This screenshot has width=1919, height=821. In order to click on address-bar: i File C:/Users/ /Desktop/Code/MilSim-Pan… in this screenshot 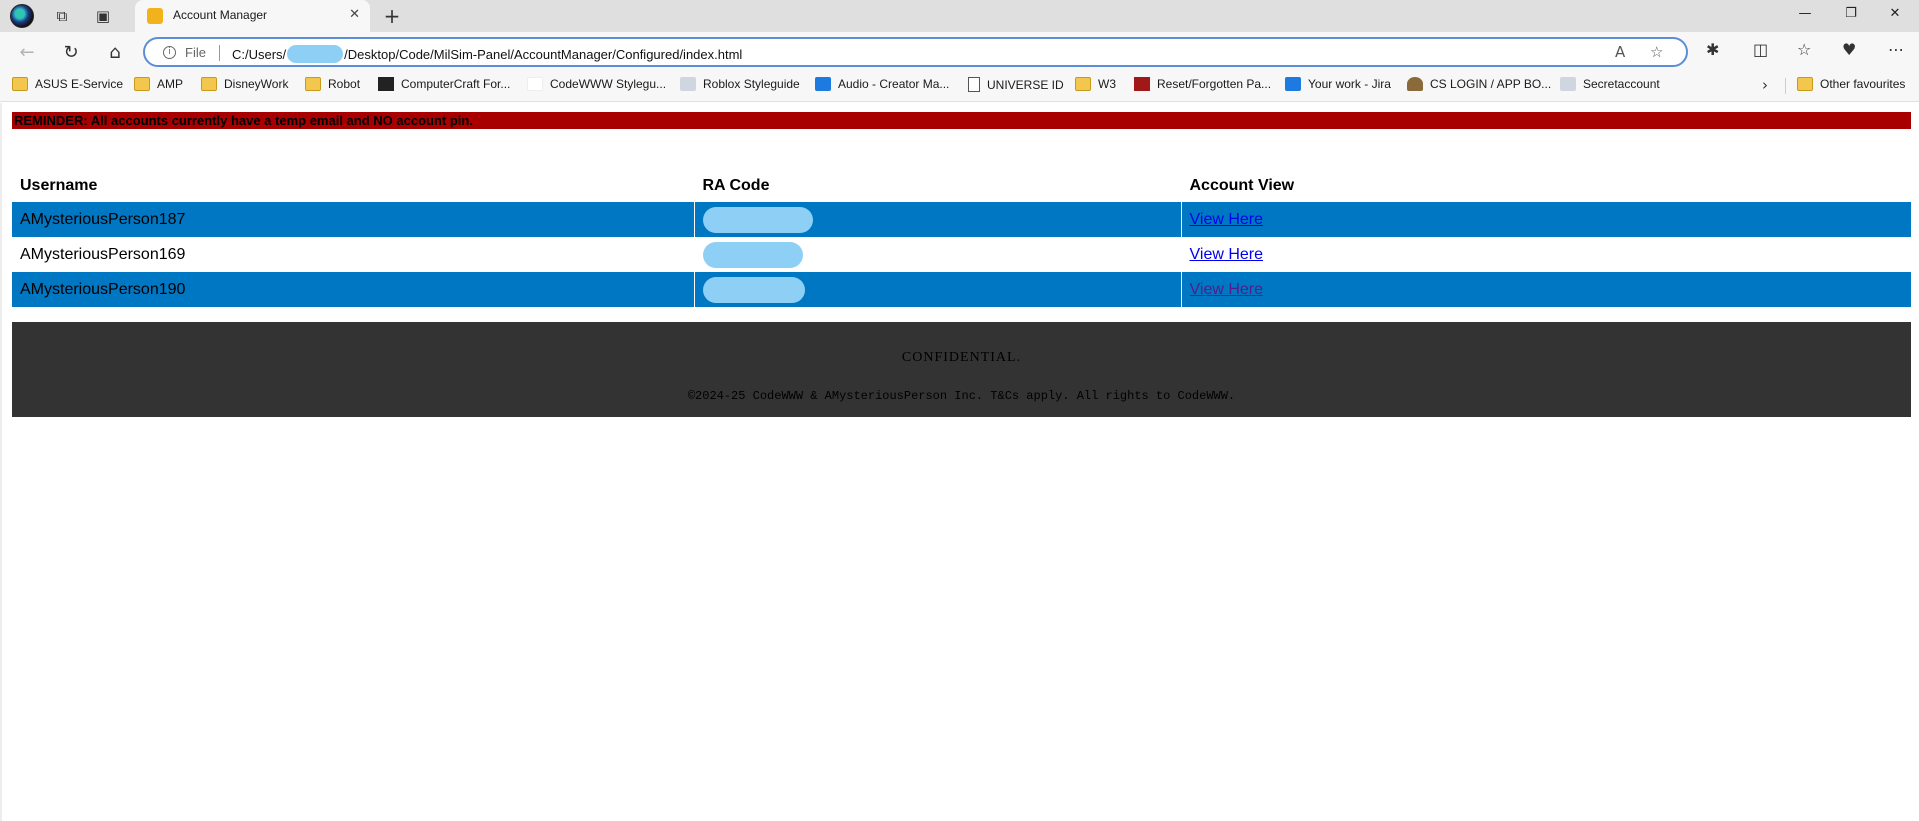, I will do `click(915, 52)`.